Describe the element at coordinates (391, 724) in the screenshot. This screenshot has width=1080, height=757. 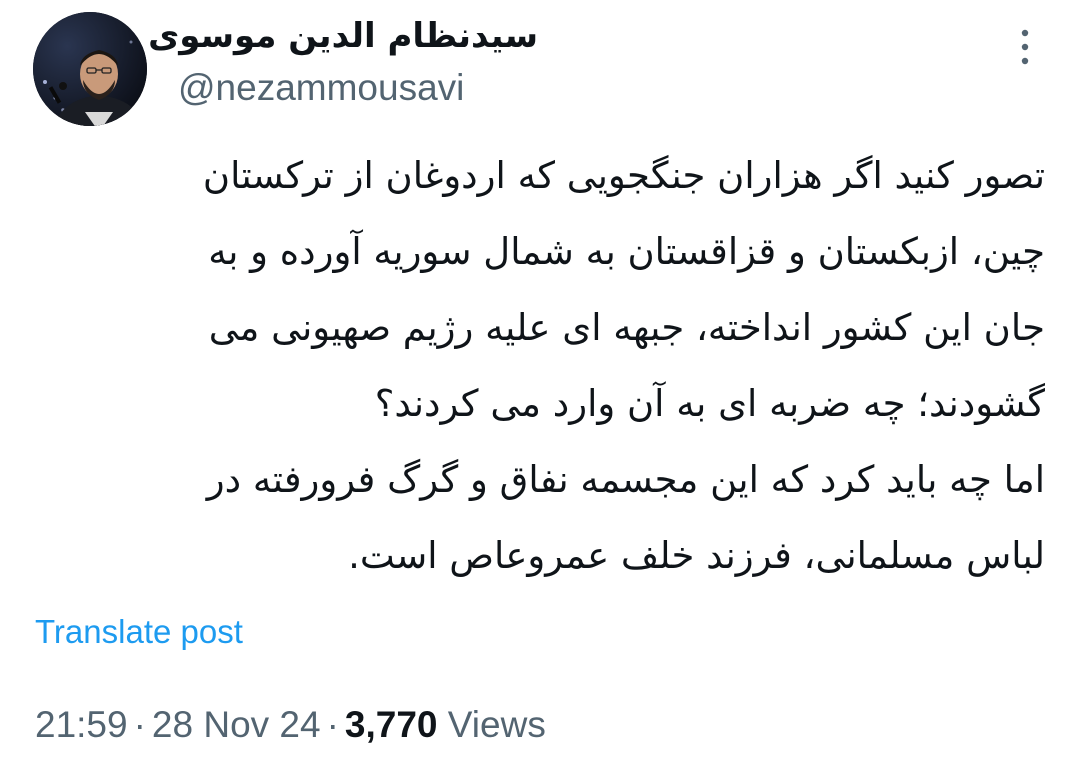
I see `views-count: 3,770` at that location.